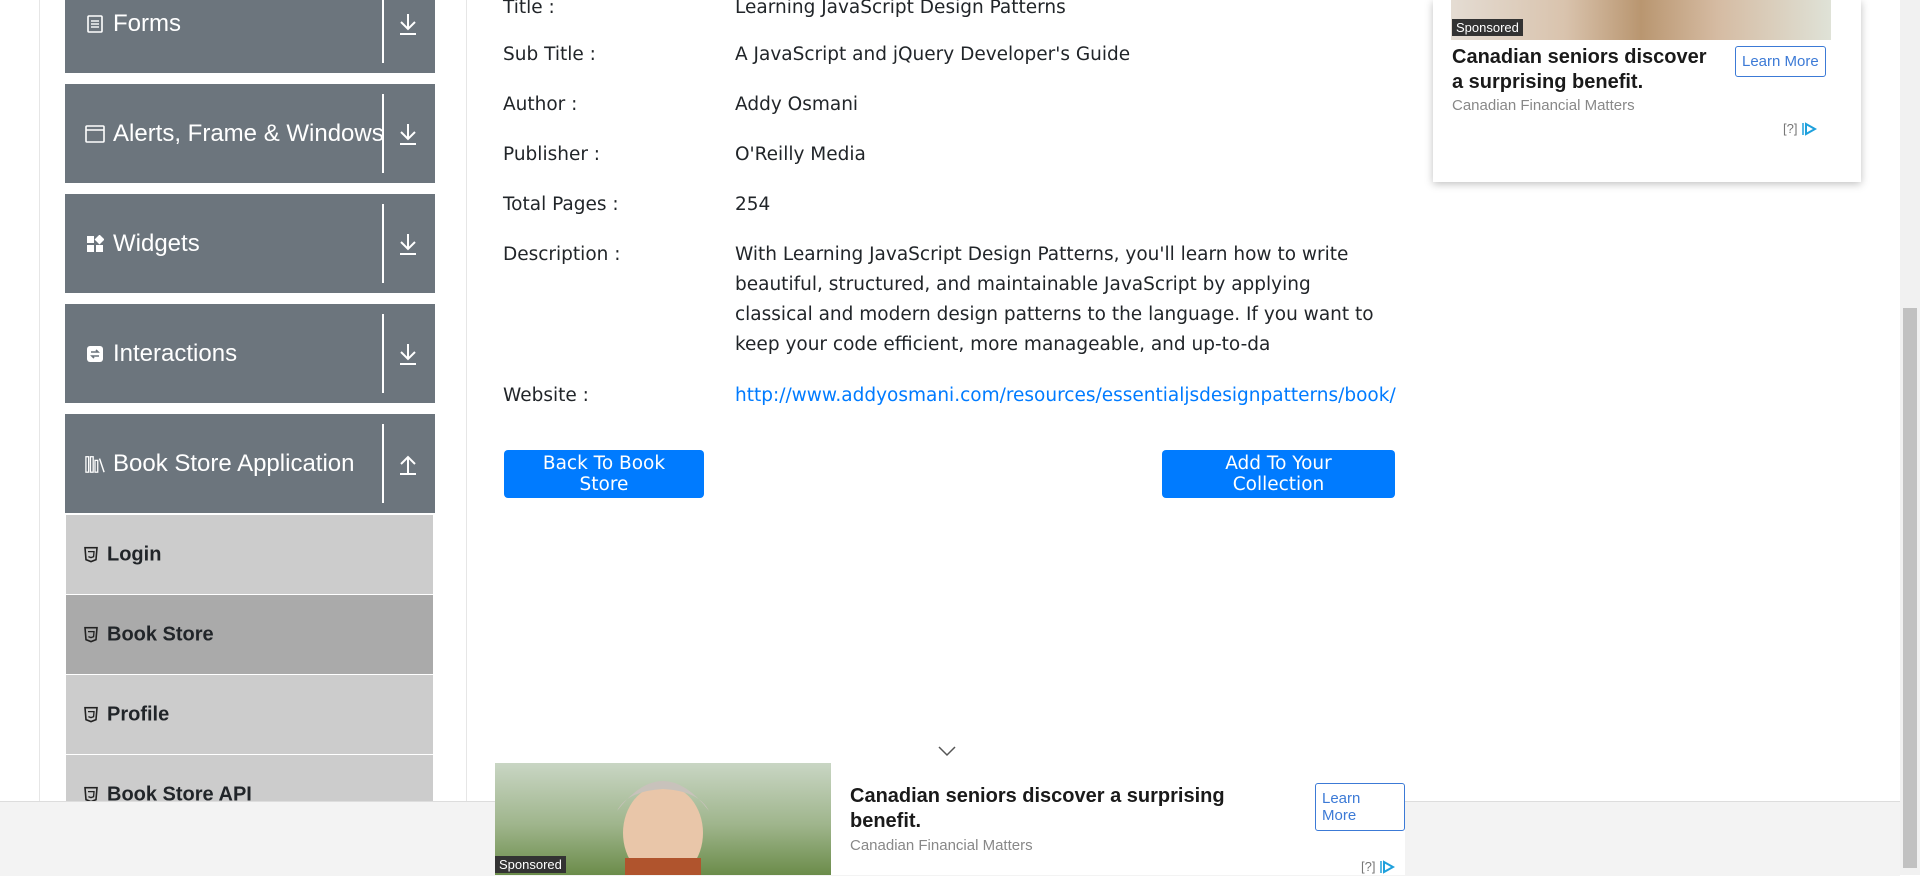  What do you see at coordinates (156, 243) in the screenshot?
I see `sidebar-group-label: Widgets` at bounding box center [156, 243].